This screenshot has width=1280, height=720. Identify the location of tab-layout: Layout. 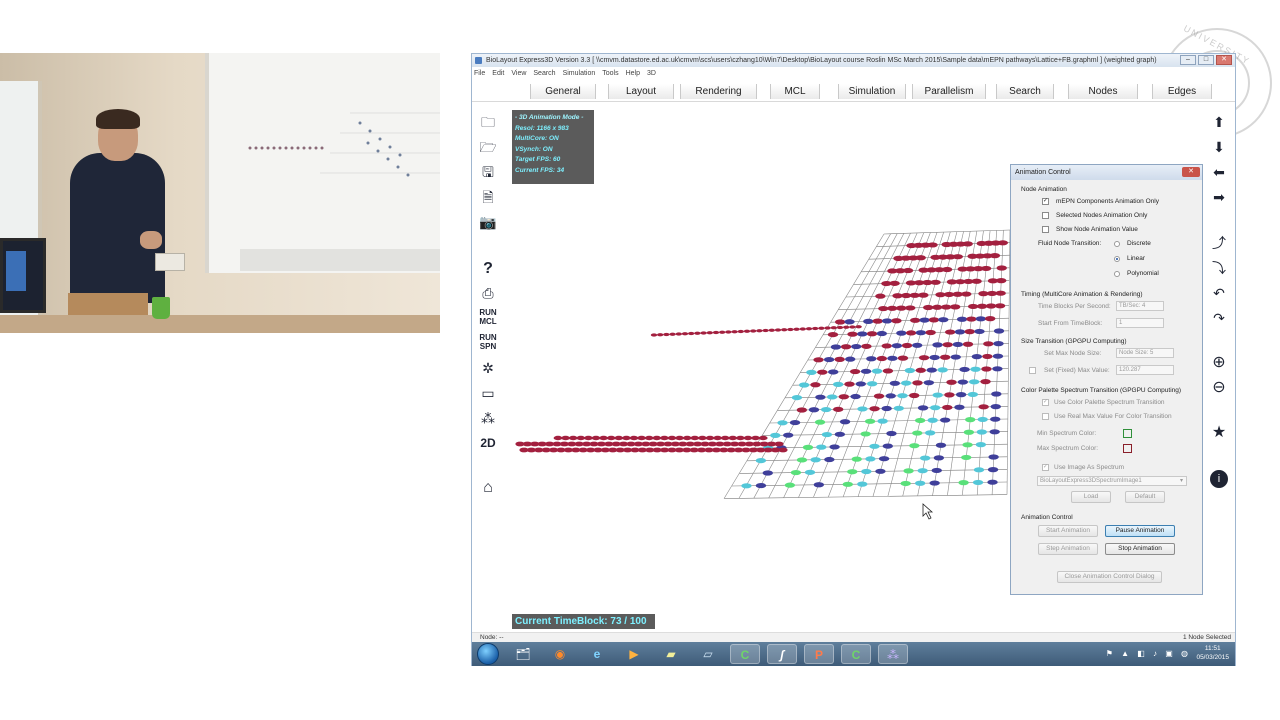
(641, 91).